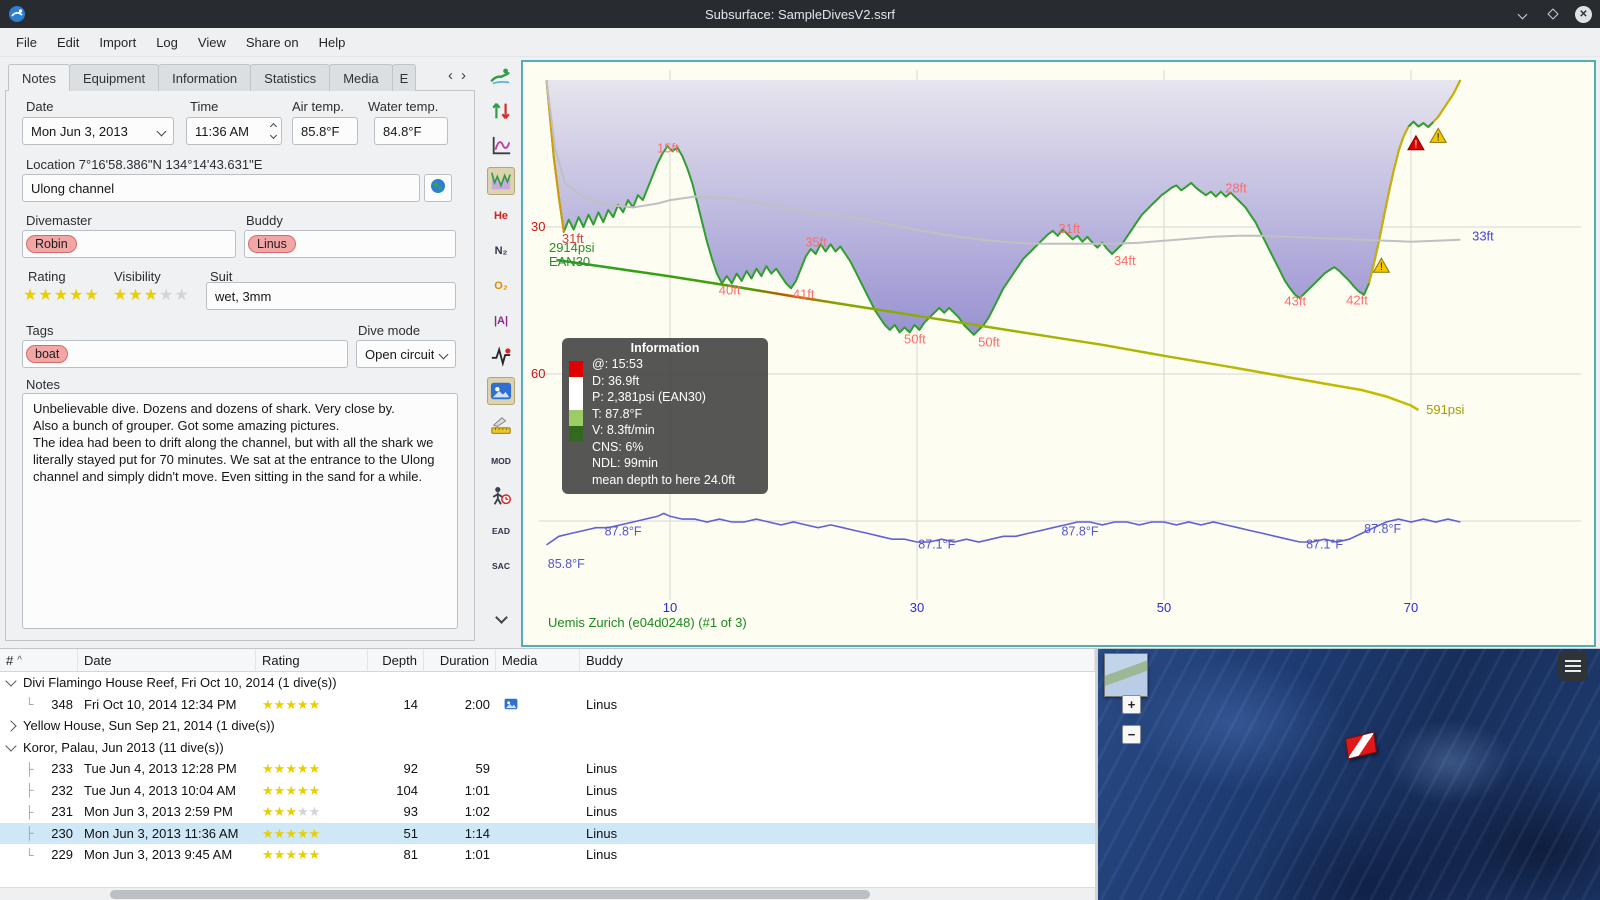 The width and height of the screenshot is (1600, 900). Describe the element at coordinates (501, 251) in the screenshot. I see `pressure-n2-toggle-icon: N₂` at that location.